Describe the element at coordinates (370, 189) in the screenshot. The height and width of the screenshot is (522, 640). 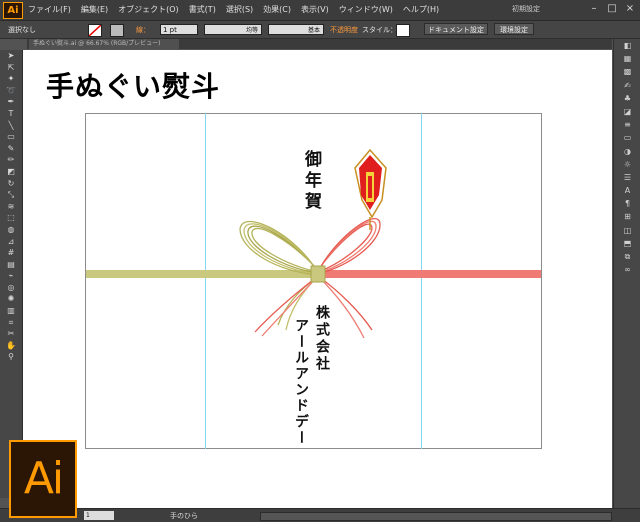
I see `noshi-ornament` at that location.